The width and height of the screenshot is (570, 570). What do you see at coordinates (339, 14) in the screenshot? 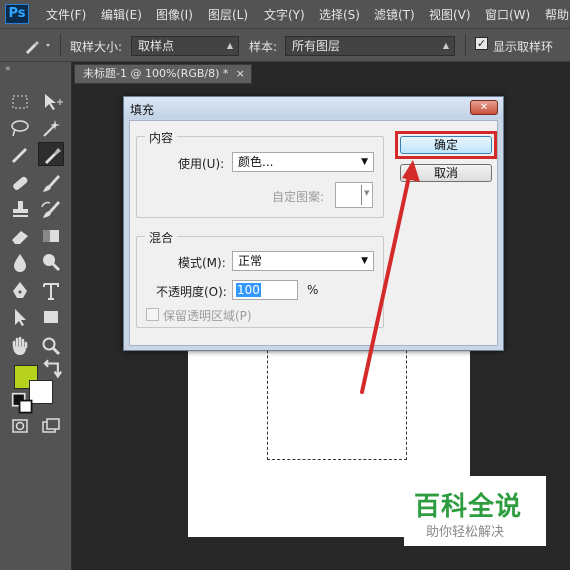
I see `menu-select: 选择(S)` at bounding box center [339, 14].